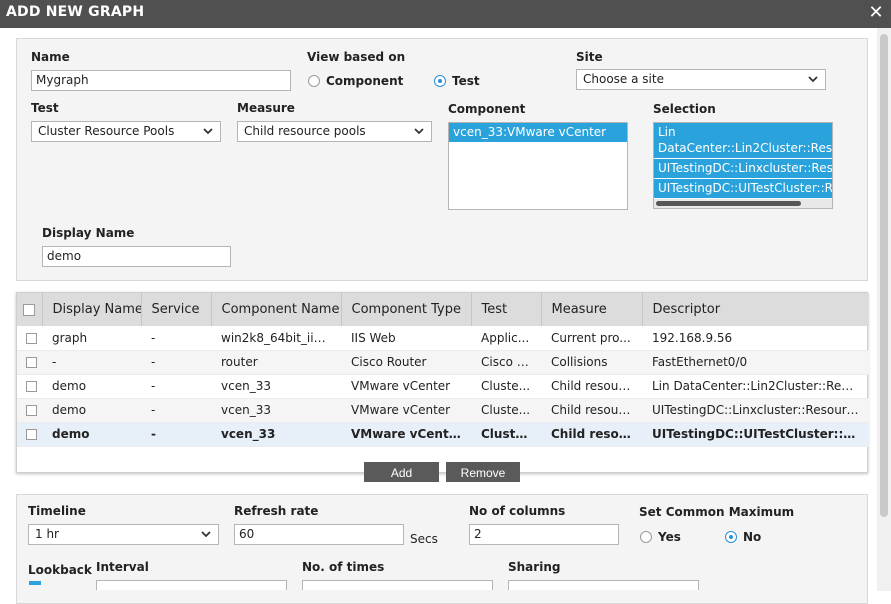  What do you see at coordinates (406, 309) in the screenshot?
I see `column-header: Component Type` at bounding box center [406, 309].